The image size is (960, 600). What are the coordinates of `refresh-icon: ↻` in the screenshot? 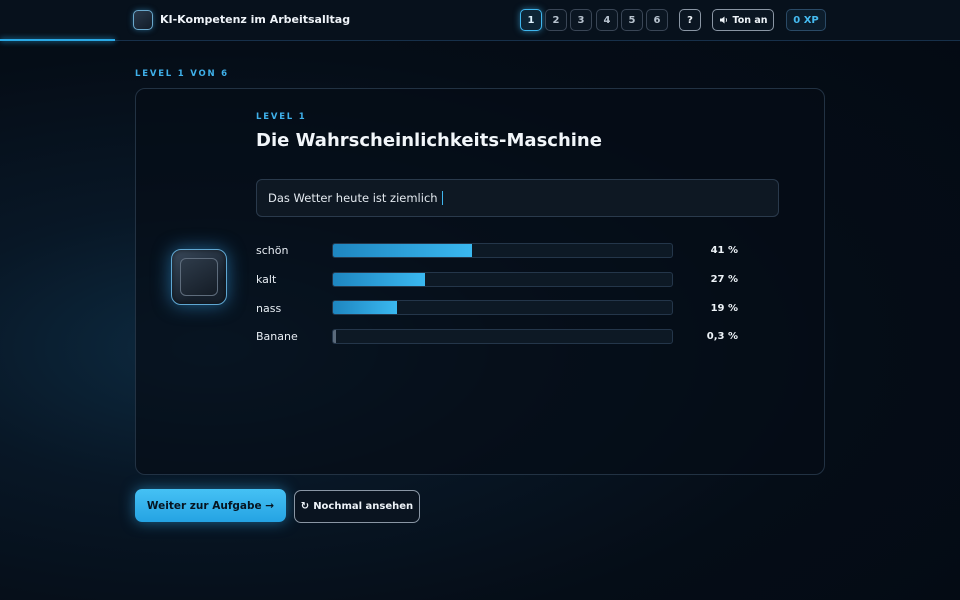 It's located at (305, 506).